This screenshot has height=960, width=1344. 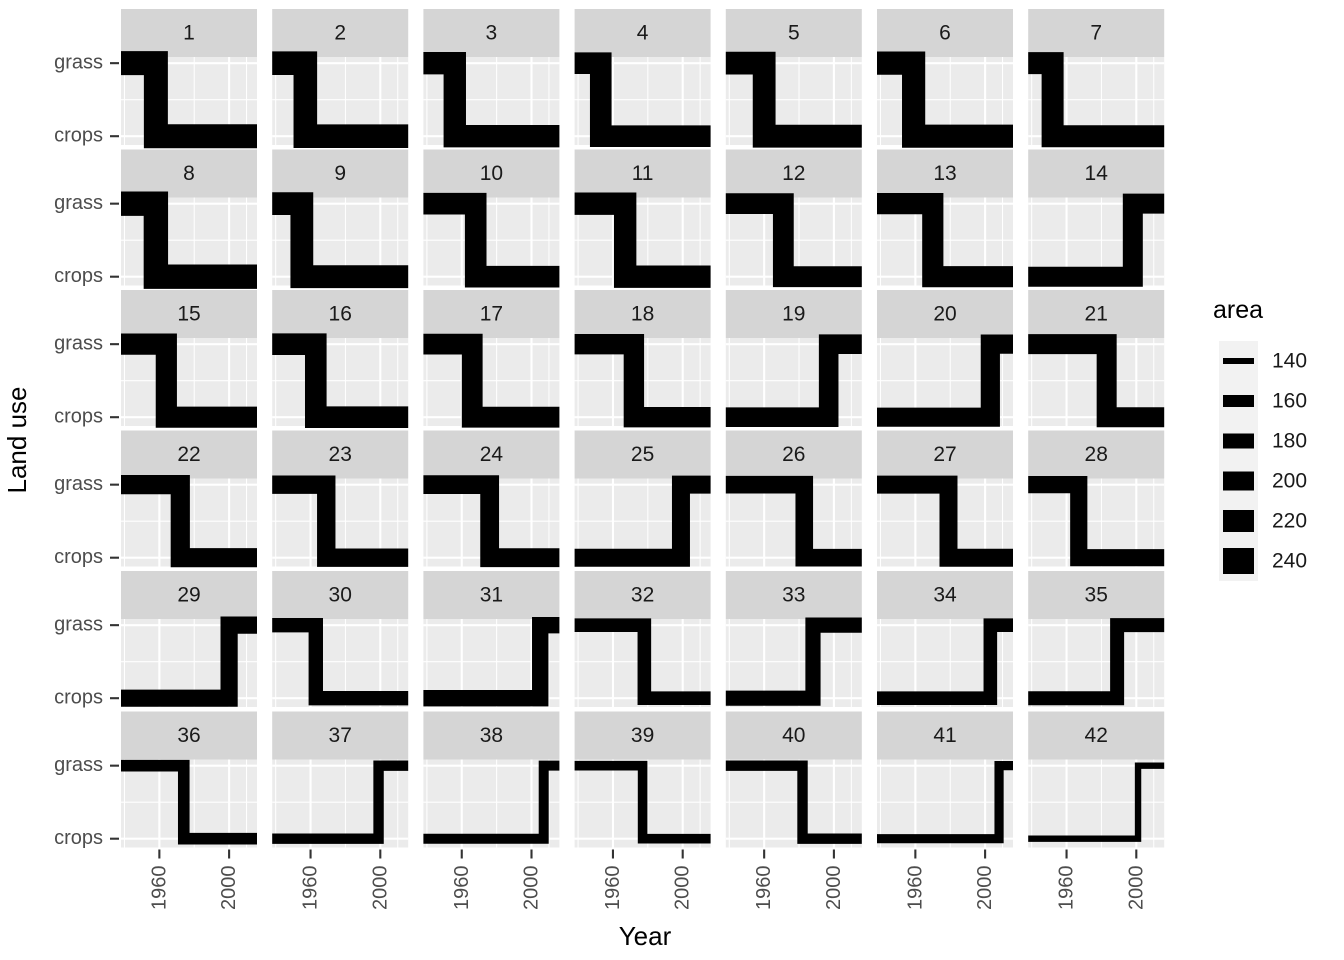 I want to click on facet-panel-8: 8, so click(x=189, y=219).